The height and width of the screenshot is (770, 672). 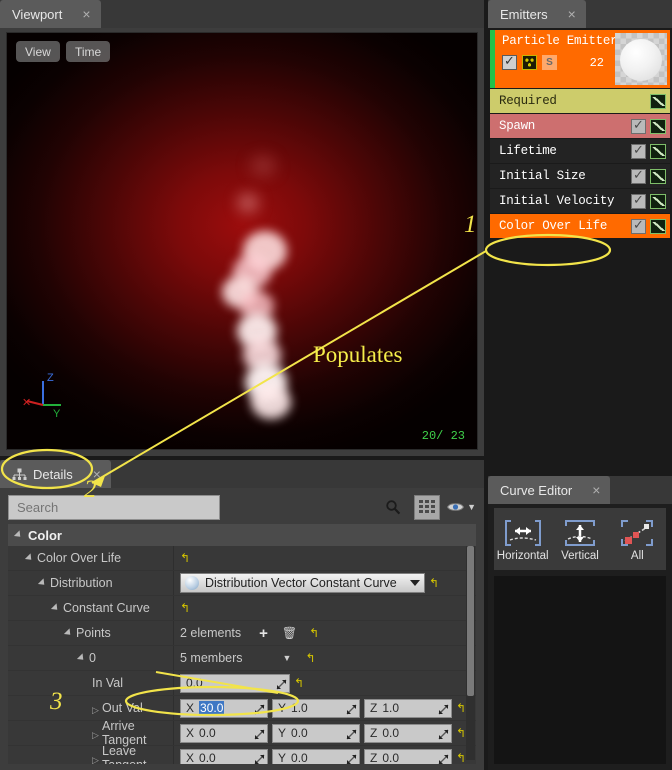 I want to click on property-row: Out Val X 30.0 Y 1.0 Z 1.0 ↰, so click(x=242, y=708).